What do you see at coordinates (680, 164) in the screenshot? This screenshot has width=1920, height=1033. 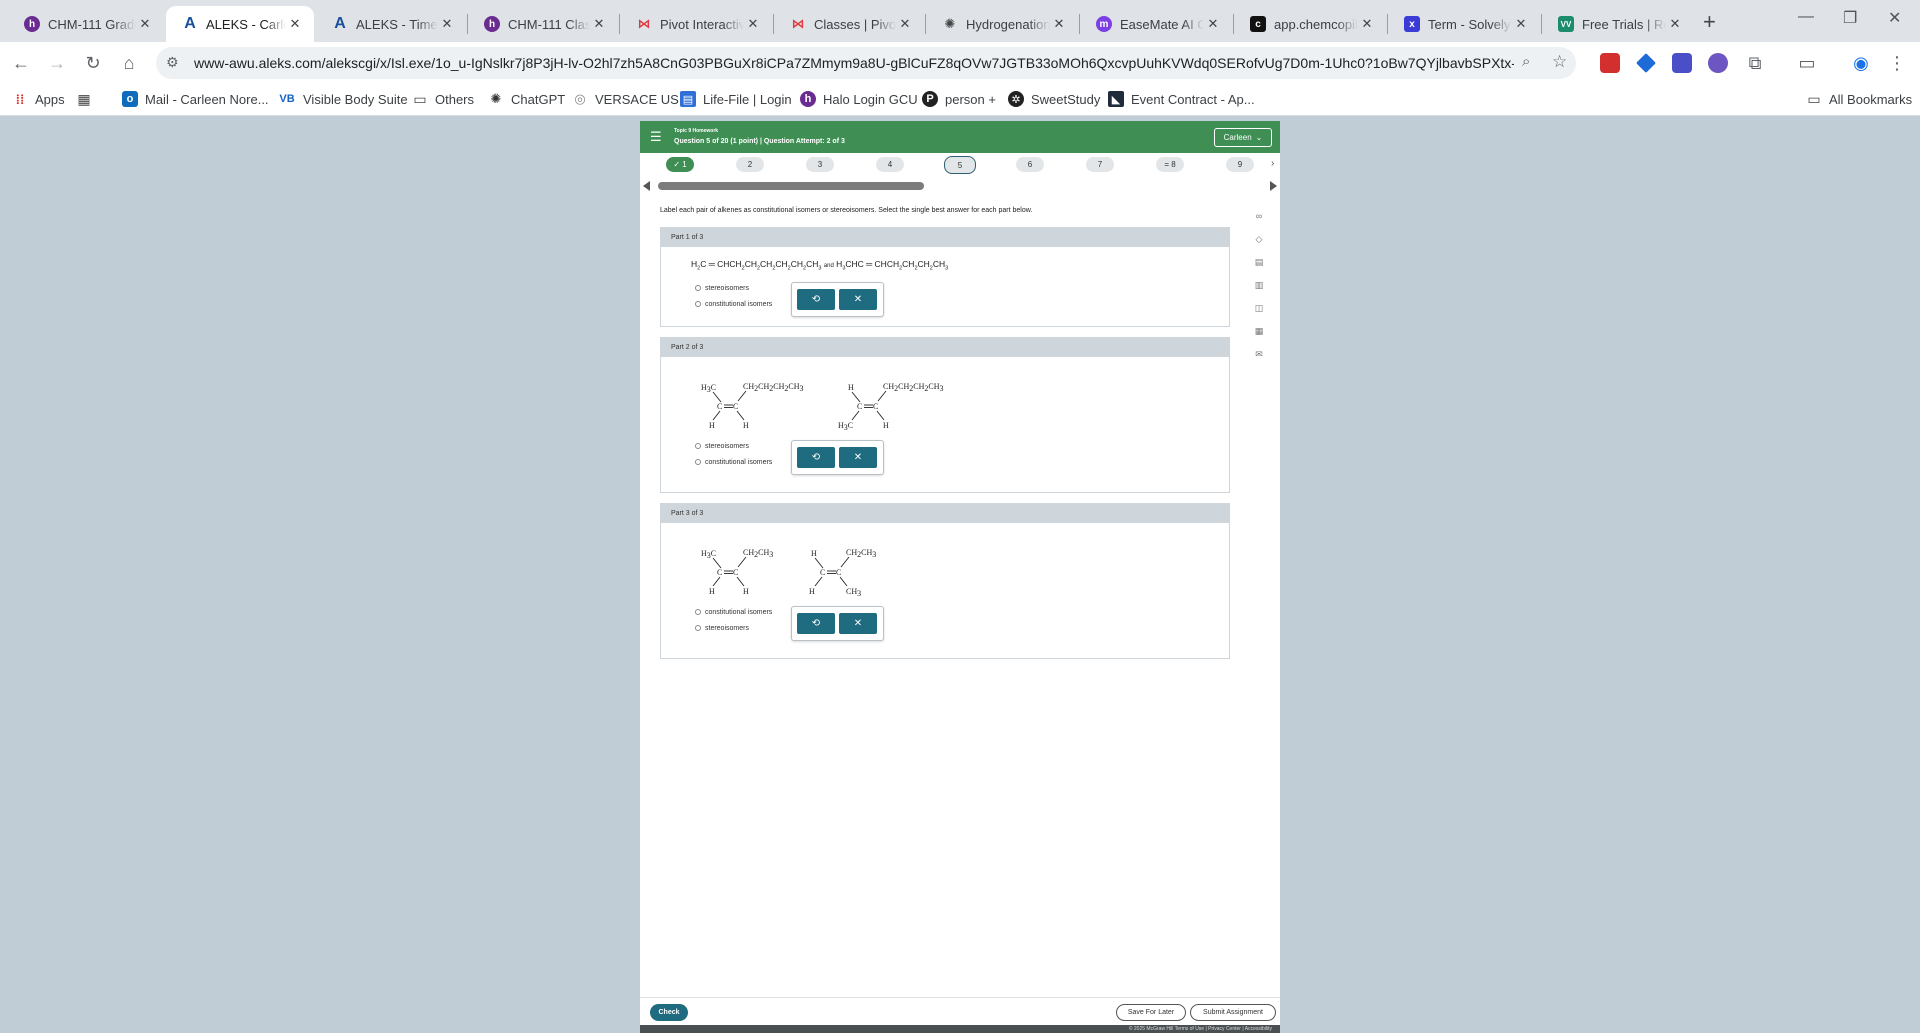 I see `question-nav-1: ✓ 1` at bounding box center [680, 164].